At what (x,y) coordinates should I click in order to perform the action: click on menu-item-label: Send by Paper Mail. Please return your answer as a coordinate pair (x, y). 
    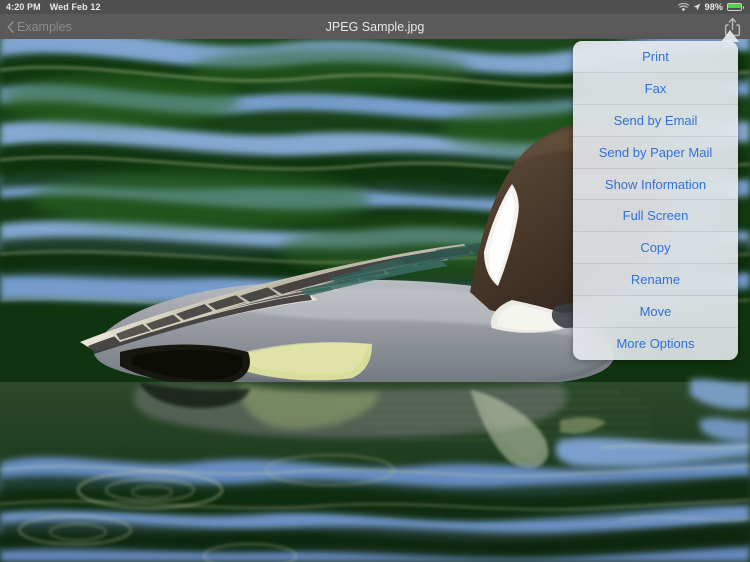
    Looking at the image, I should click on (655, 152).